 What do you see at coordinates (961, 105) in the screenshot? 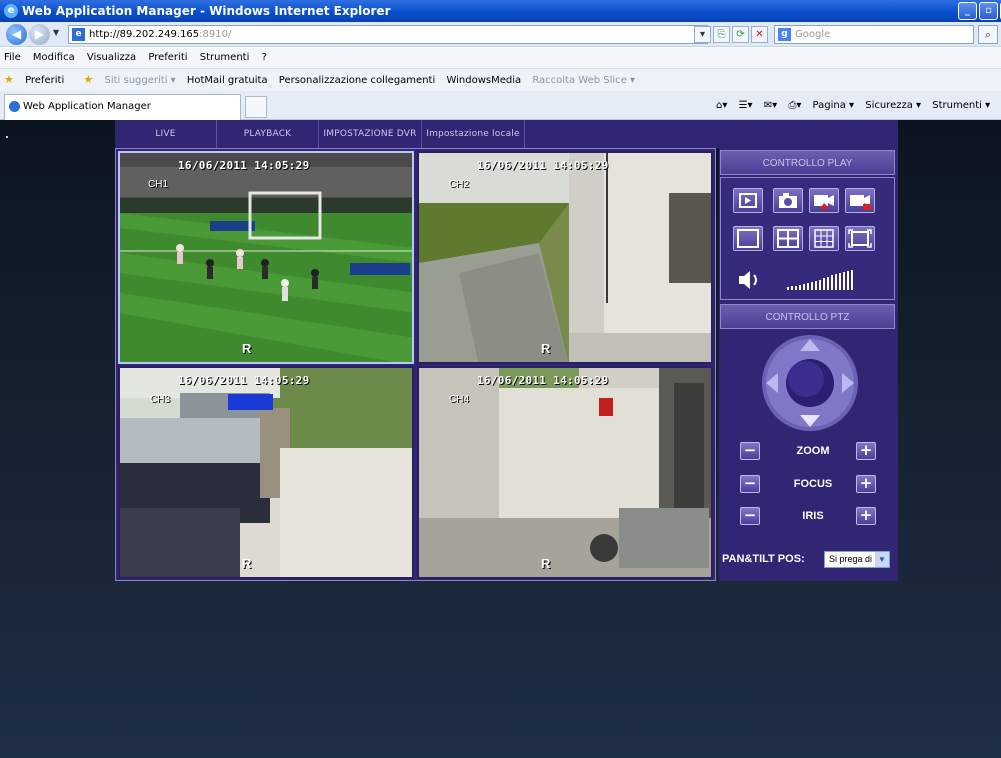
I see `tools-menu: Strumenti ▾` at bounding box center [961, 105].